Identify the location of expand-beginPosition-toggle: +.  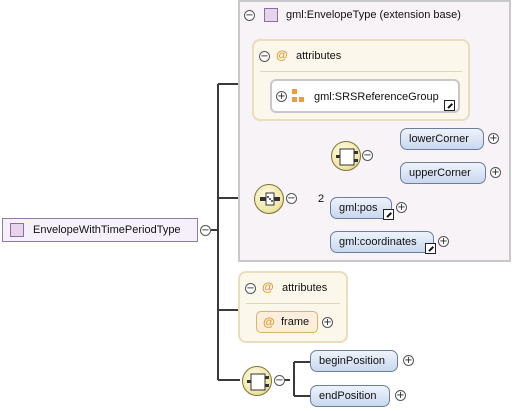
(408, 360).